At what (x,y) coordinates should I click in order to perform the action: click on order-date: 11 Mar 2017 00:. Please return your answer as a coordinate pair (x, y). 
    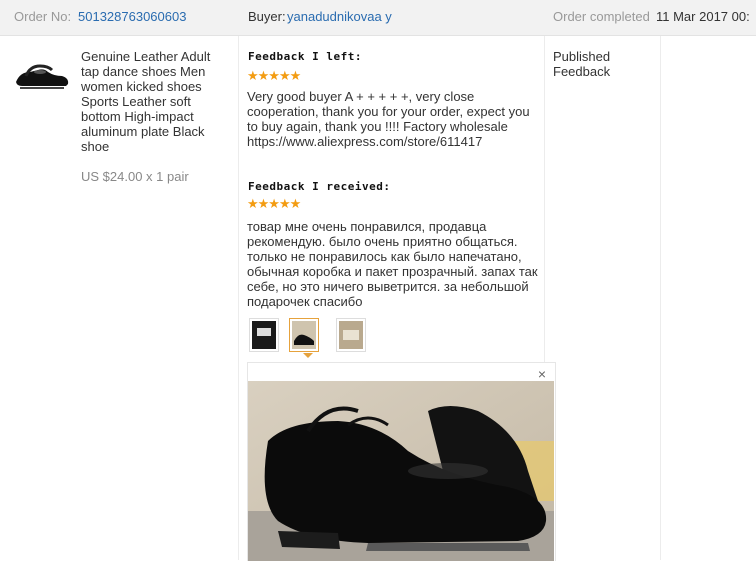
    Looking at the image, I should click on (703, 16).